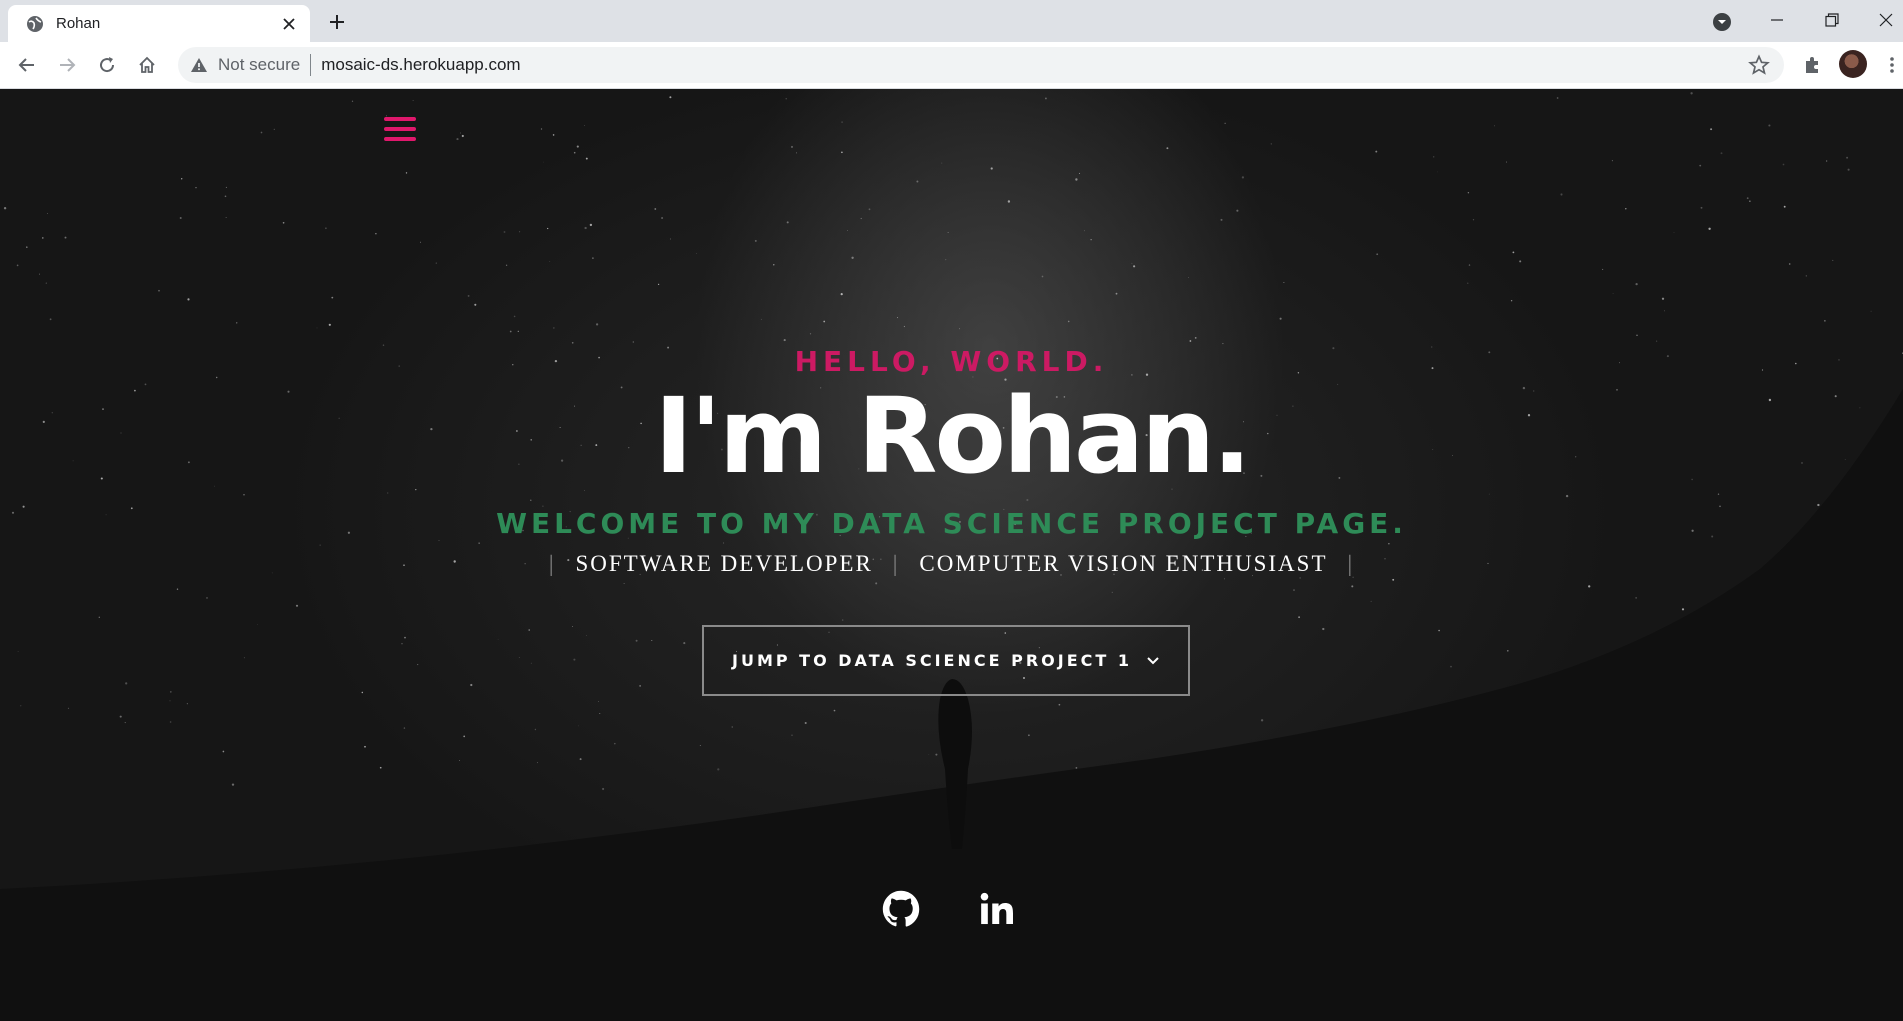  I want to click on close-window-button, so click(1886, 20).